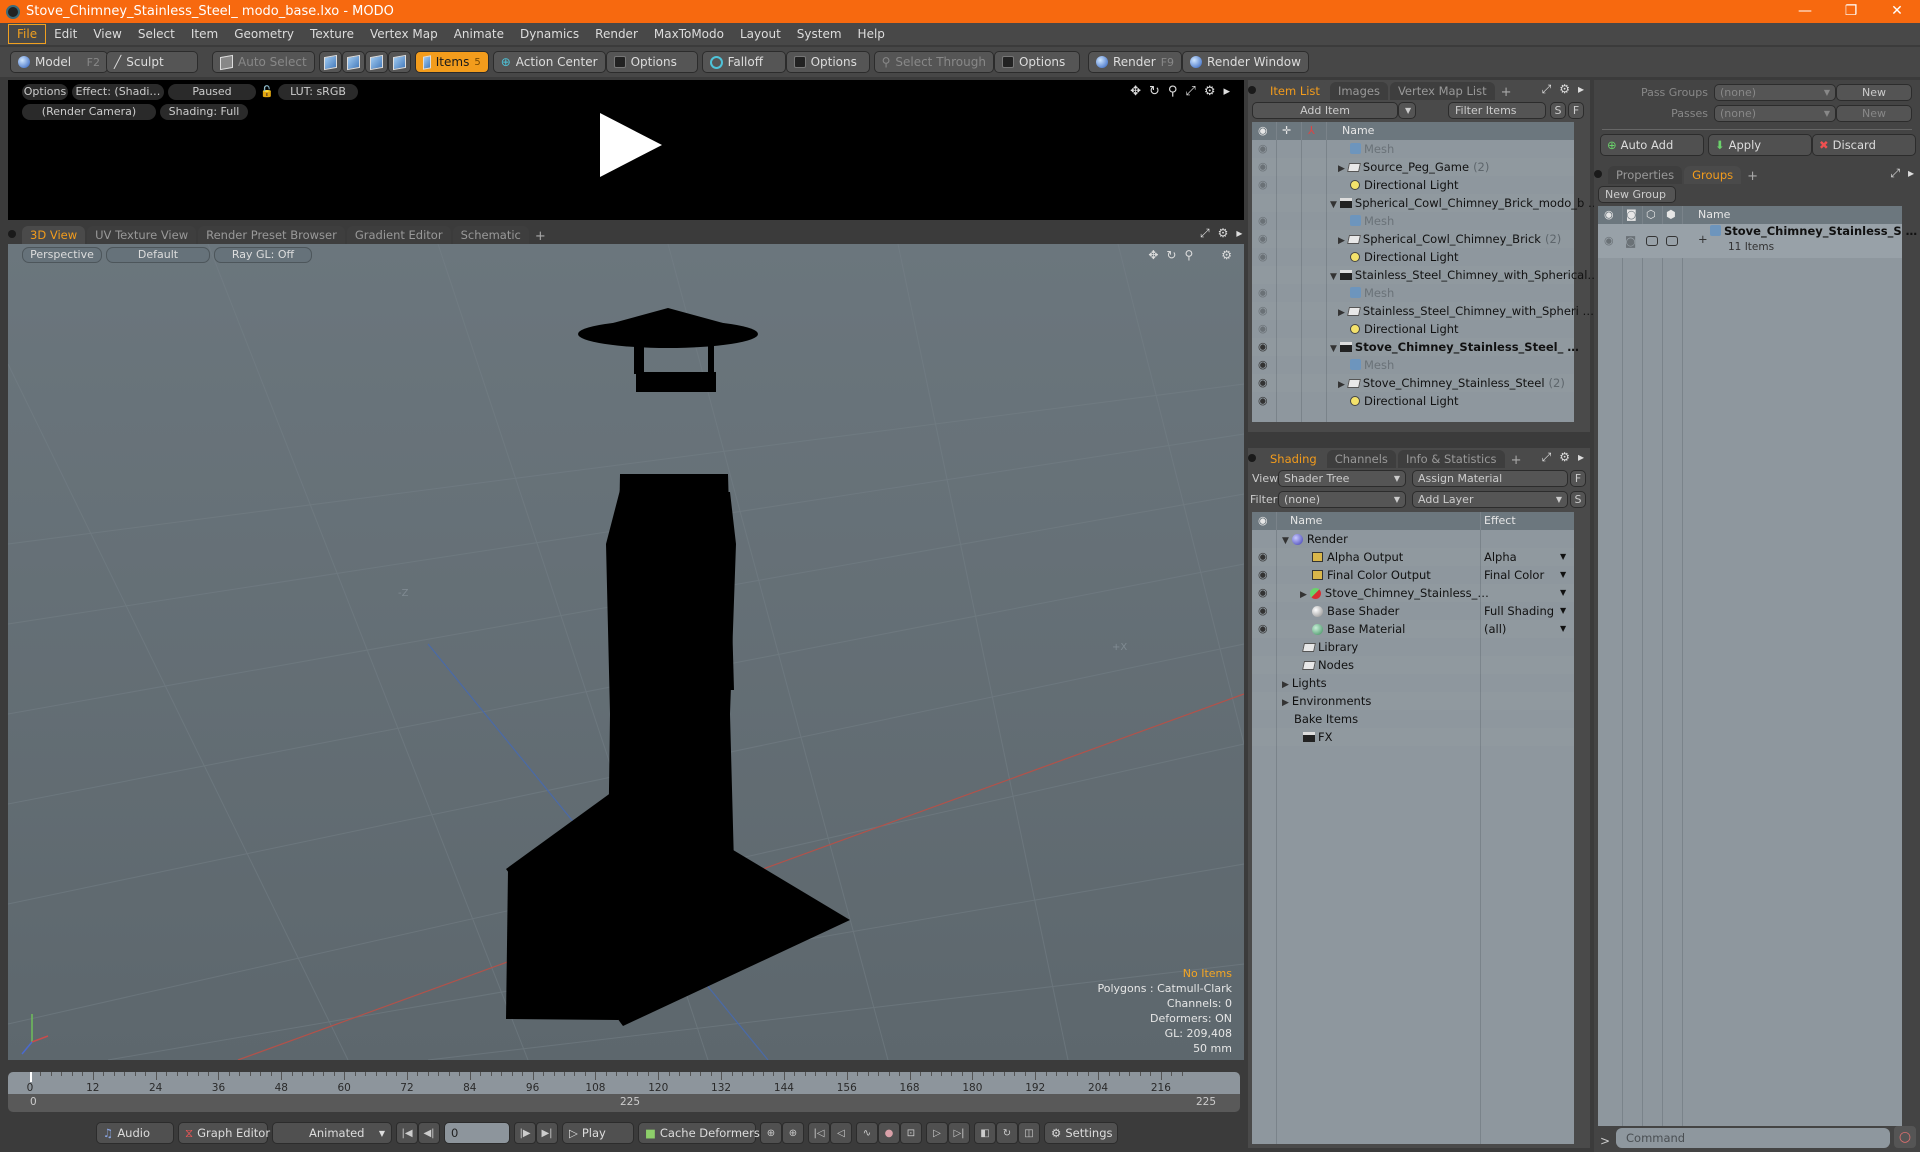  What do you see at coordinates (490, 235) in the screenshot?
I see `tab-schematic: Schematic` at bounding box center [490, 235].